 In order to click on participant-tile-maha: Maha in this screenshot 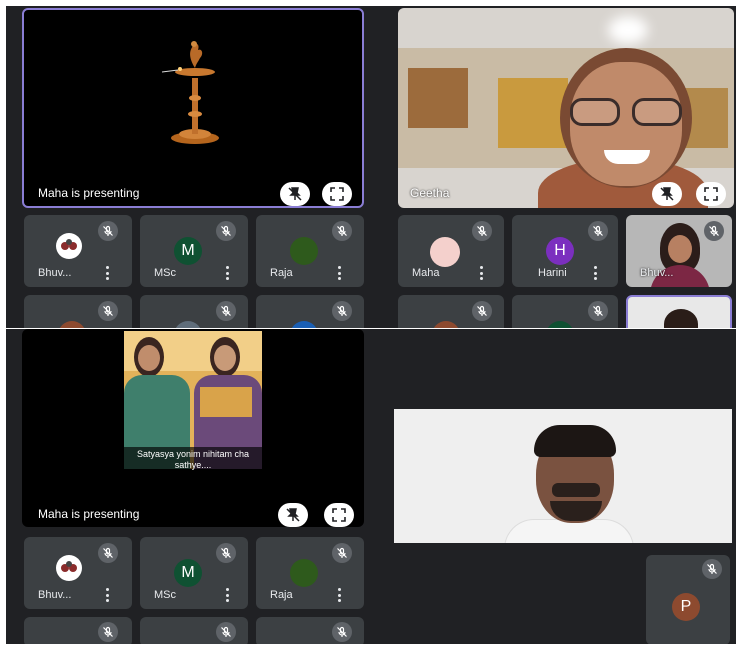, I will do `click(451, 251)`.